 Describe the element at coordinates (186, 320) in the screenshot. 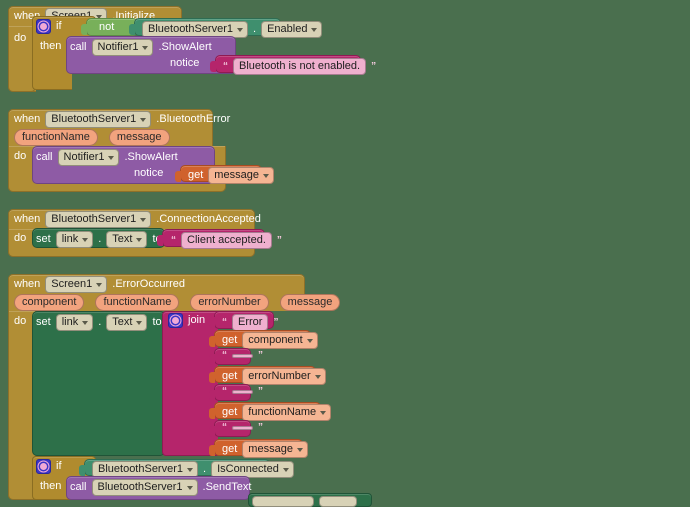

I see `join-row: join` at that location.